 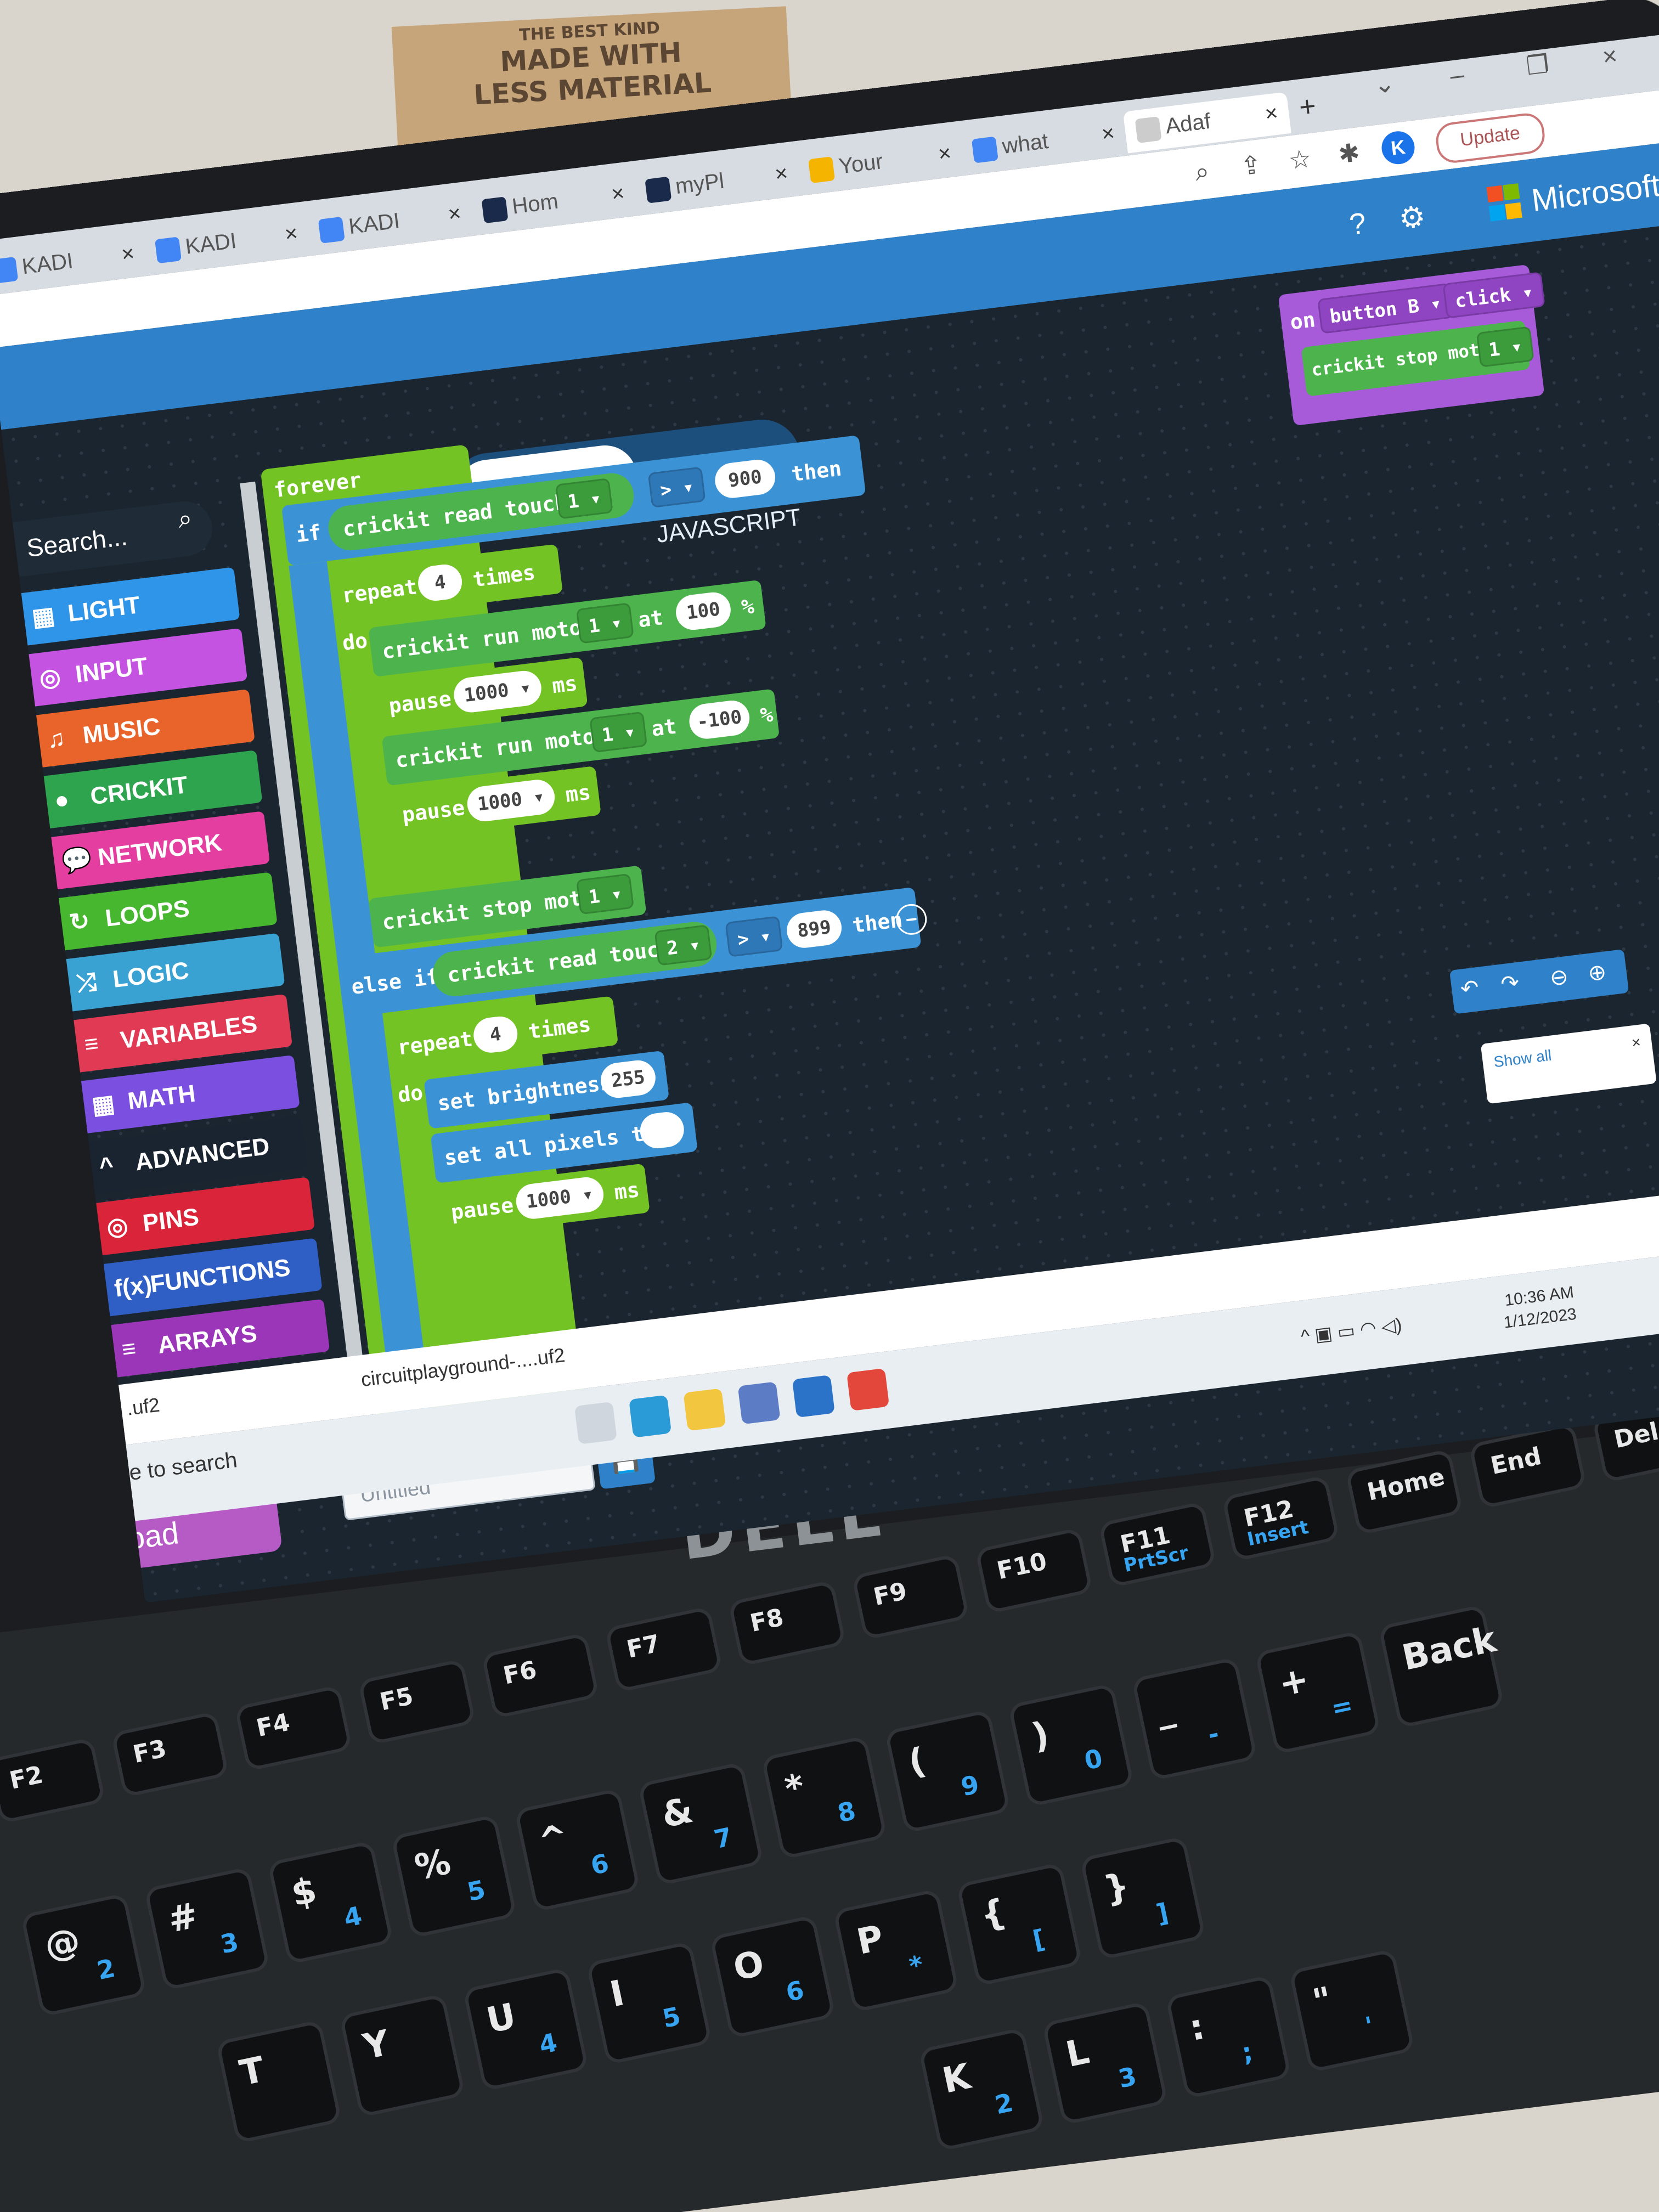 I want to click on keyboard-key: * 8, so click(x=825, y=1798).